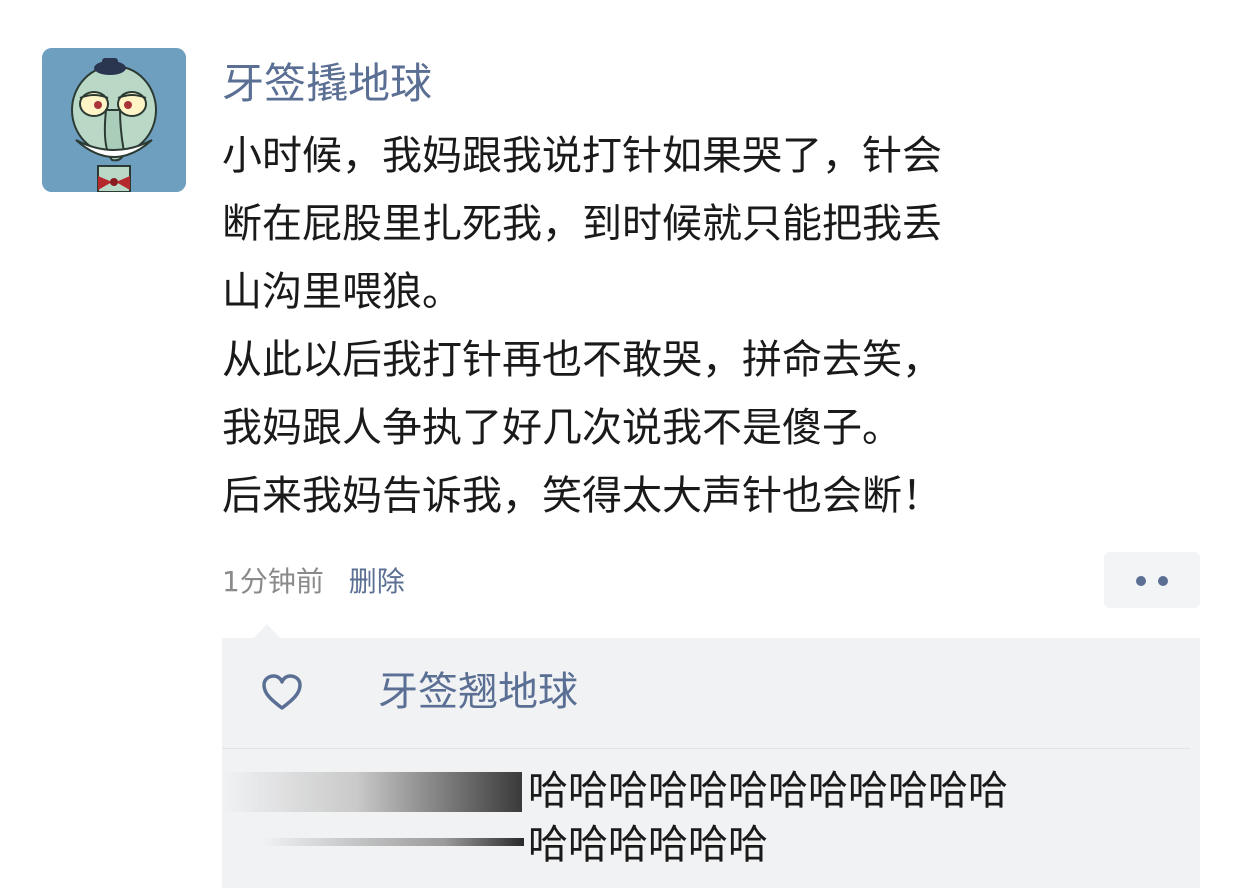 This screenshot has height=888, width=1242. I want to click on avatar, so click(114, 120).